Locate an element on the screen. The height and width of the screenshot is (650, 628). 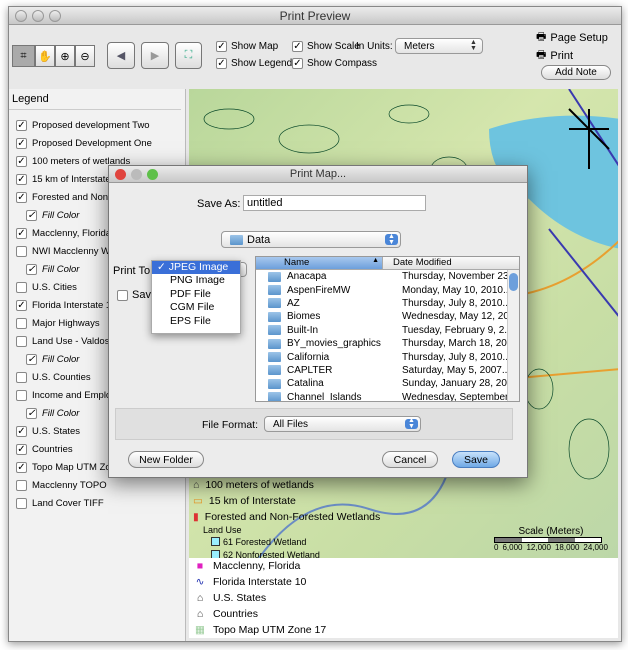
column-header-name: Name ▲ is located at coordinates (319, 263).